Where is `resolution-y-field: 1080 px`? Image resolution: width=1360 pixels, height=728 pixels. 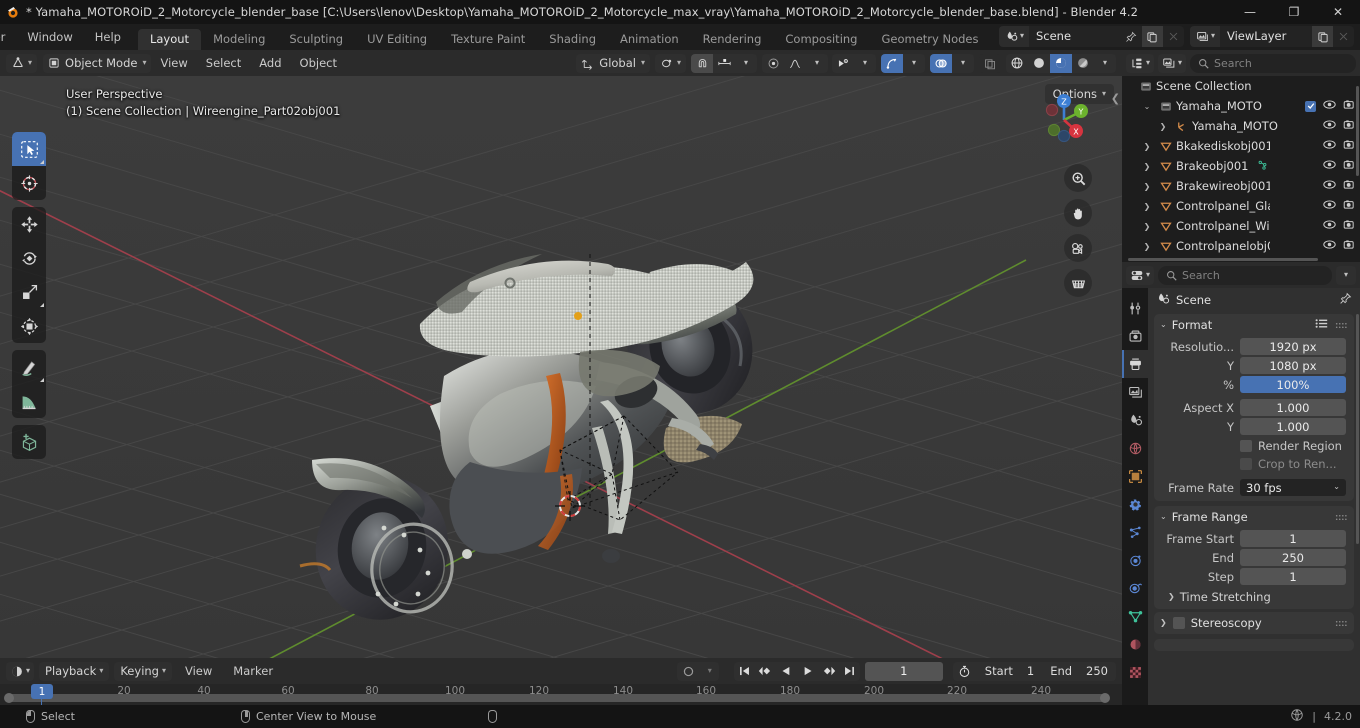
resolution-y-field: 1080 px is located at coordinates (1293, 365).